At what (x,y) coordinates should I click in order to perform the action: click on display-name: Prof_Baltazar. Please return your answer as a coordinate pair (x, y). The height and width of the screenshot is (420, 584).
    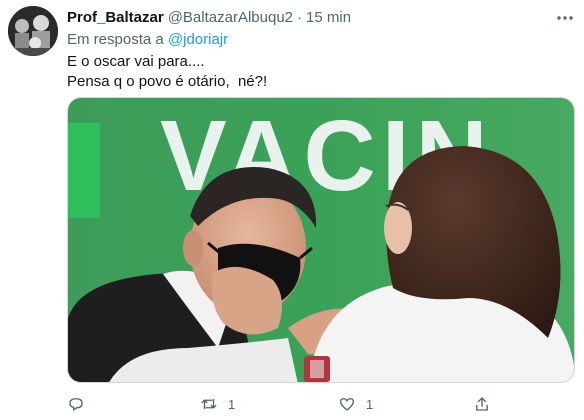
    Looking at the image, I should click on (115, 17).